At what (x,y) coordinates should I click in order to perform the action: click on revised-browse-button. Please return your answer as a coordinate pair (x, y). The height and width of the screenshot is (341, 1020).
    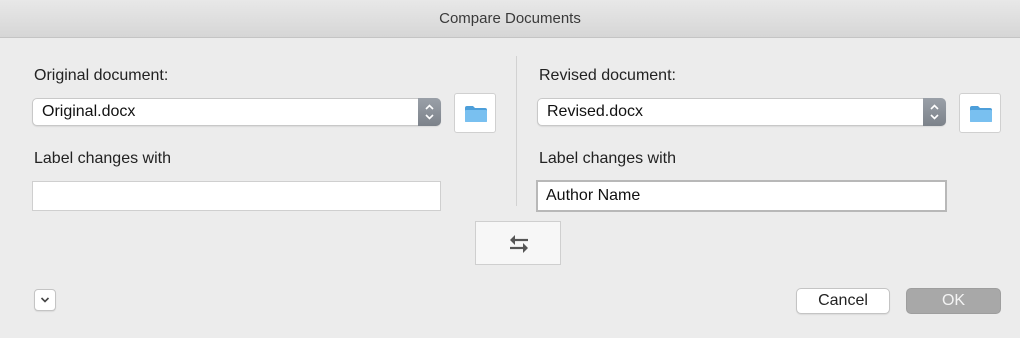
    Looking at the image, I should click on (980, 113).